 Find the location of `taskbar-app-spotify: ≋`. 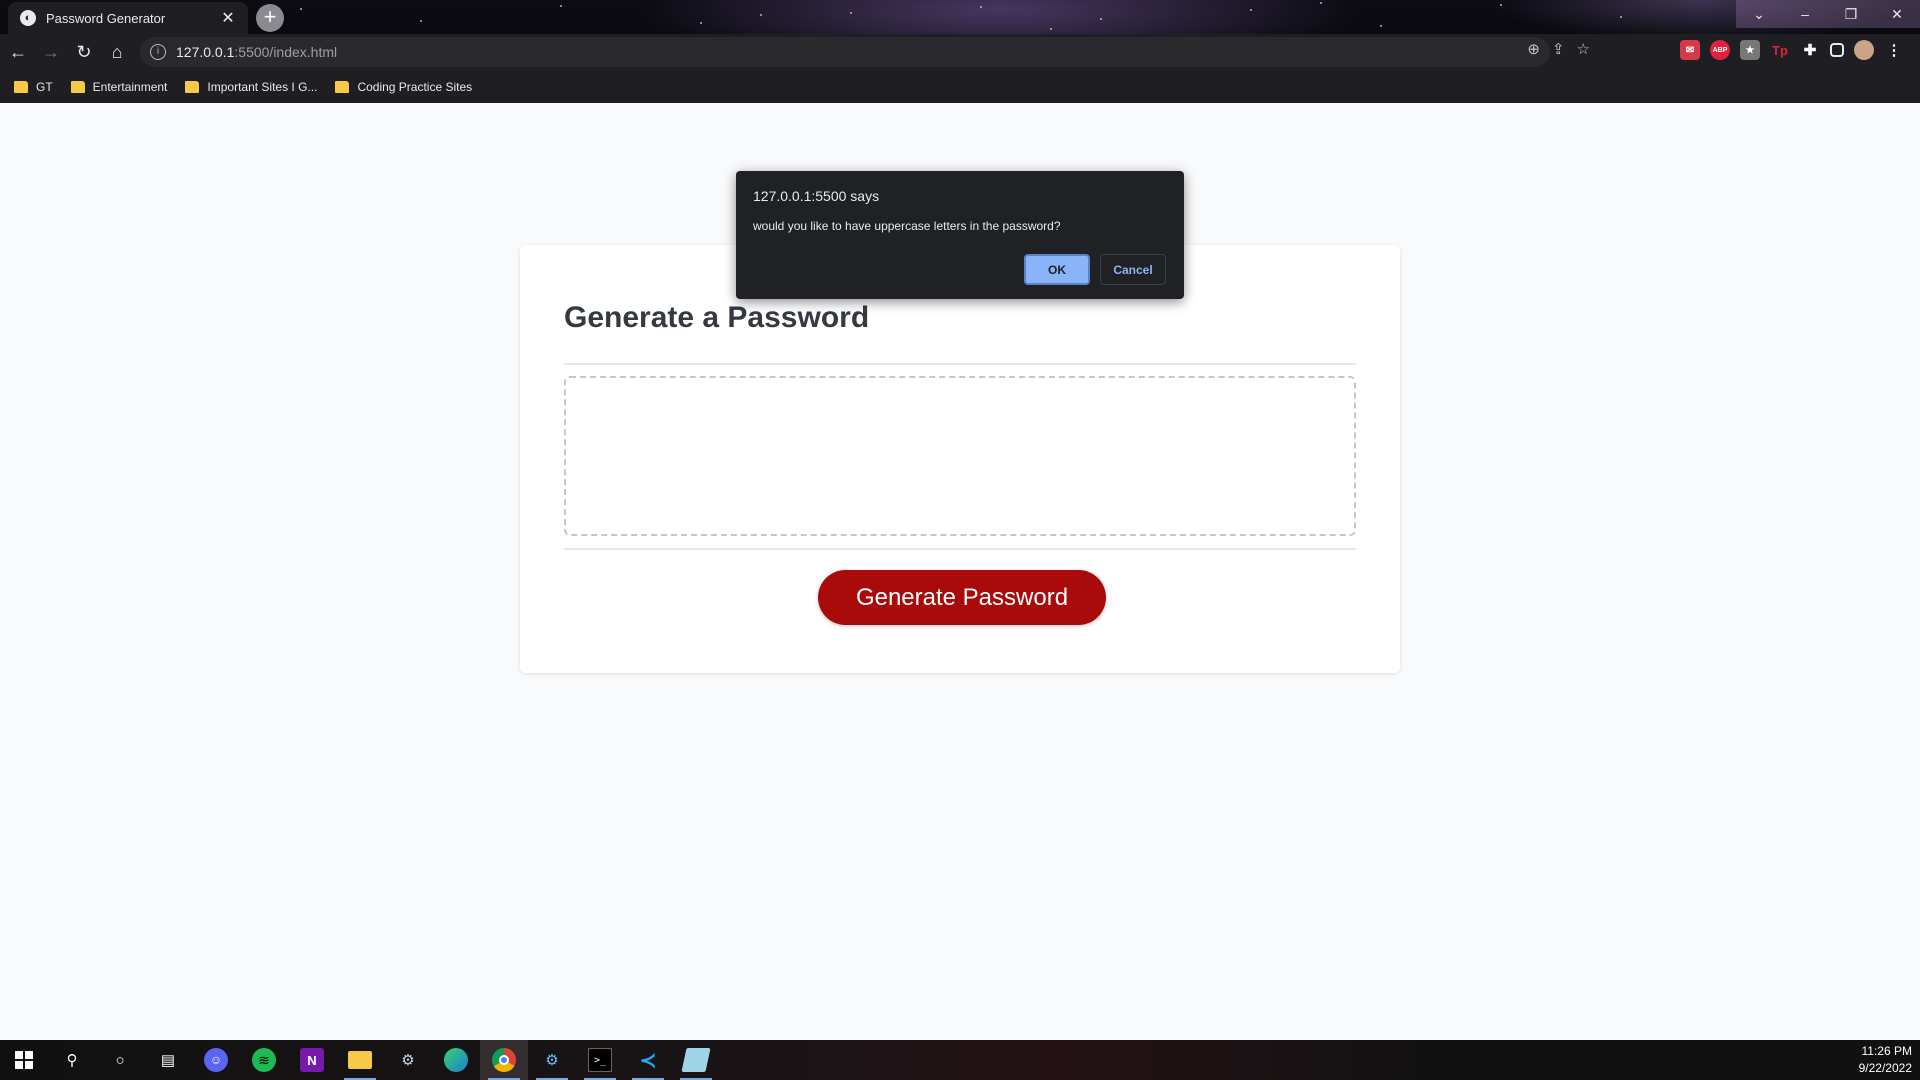

taskbar-app-spotify: ≋ is located at coordinates (264, 1060).